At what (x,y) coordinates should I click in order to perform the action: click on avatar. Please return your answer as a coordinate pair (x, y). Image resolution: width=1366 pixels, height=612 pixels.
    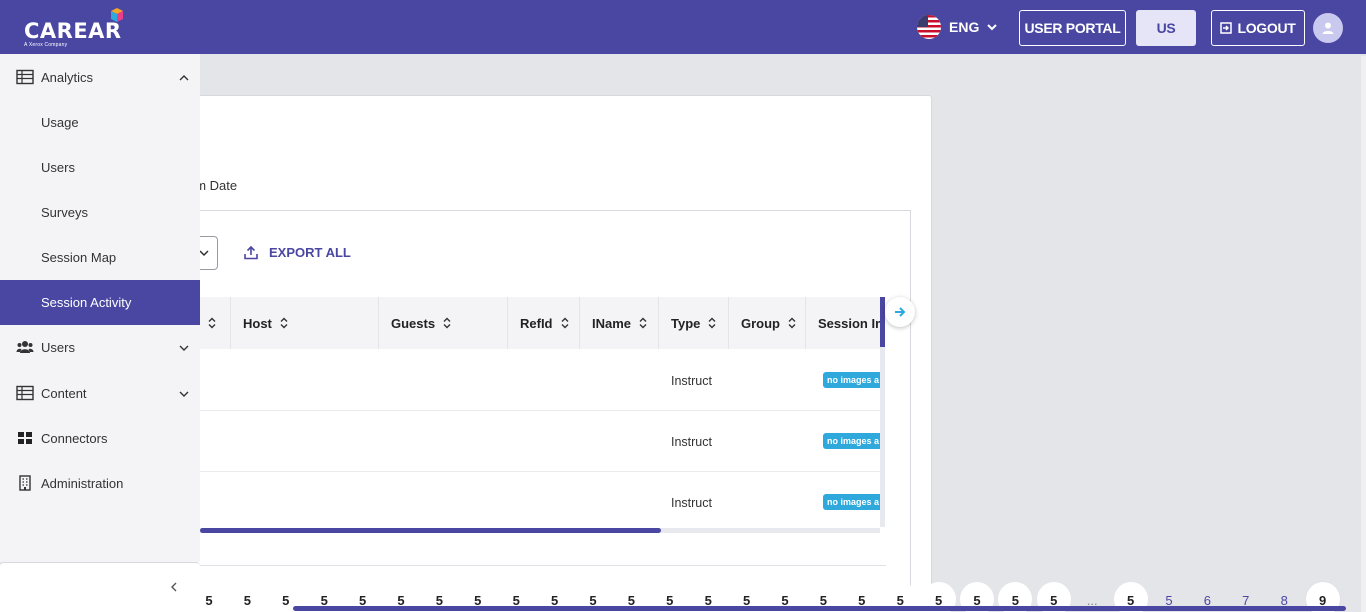
    Looking at the image, I should click on (1328, 28).